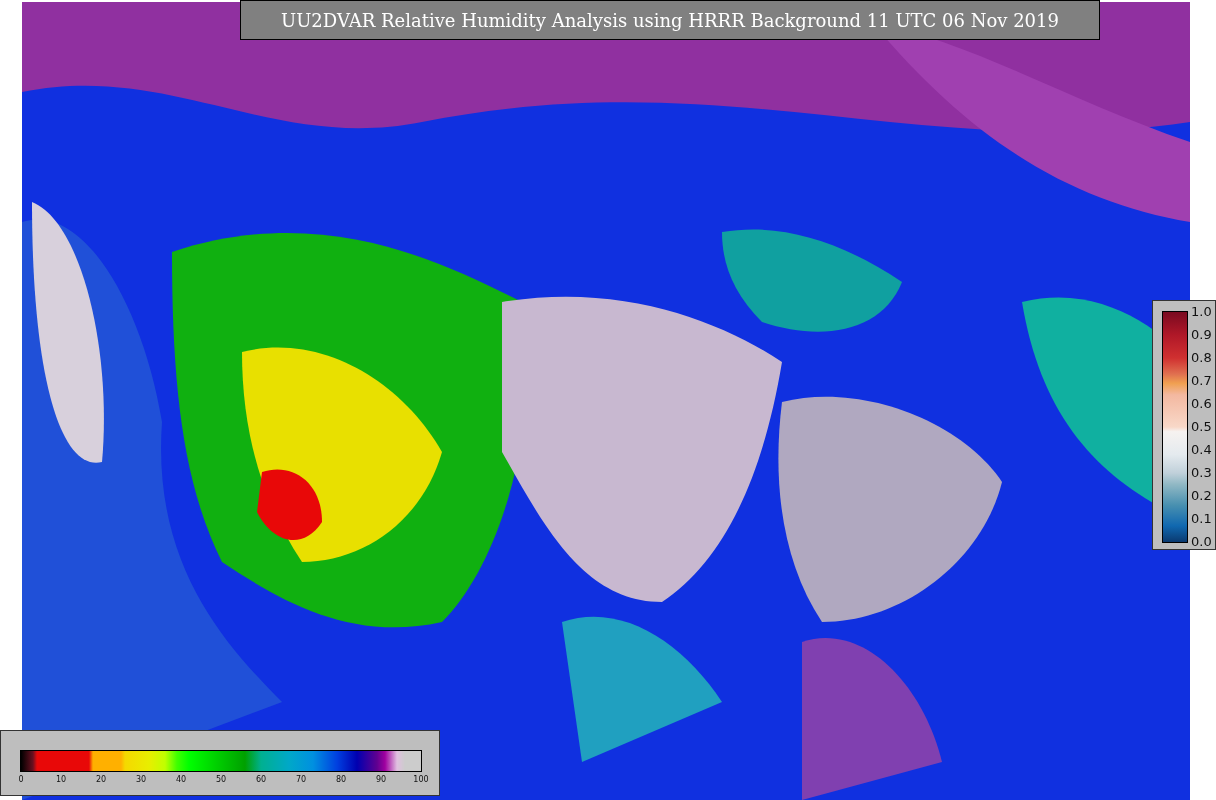  What do you see at coordinates (61, 779) in the screenshot?
I see `colorbar-tick-label: 10` at bounding box center [61, 779].